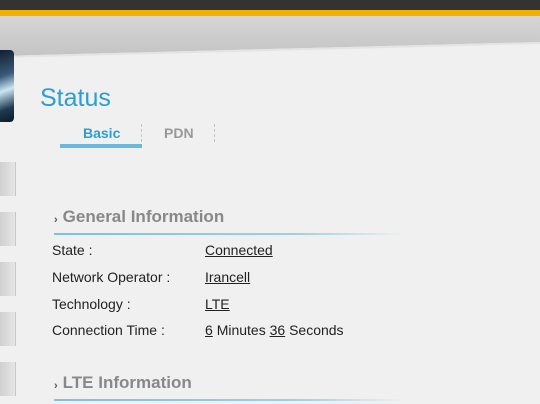 The image size is (540, 404). What do you see at coordinates (101, 133) in the screenshot?
I see `tab-basic: Basic` at bounding box center [101, 133].